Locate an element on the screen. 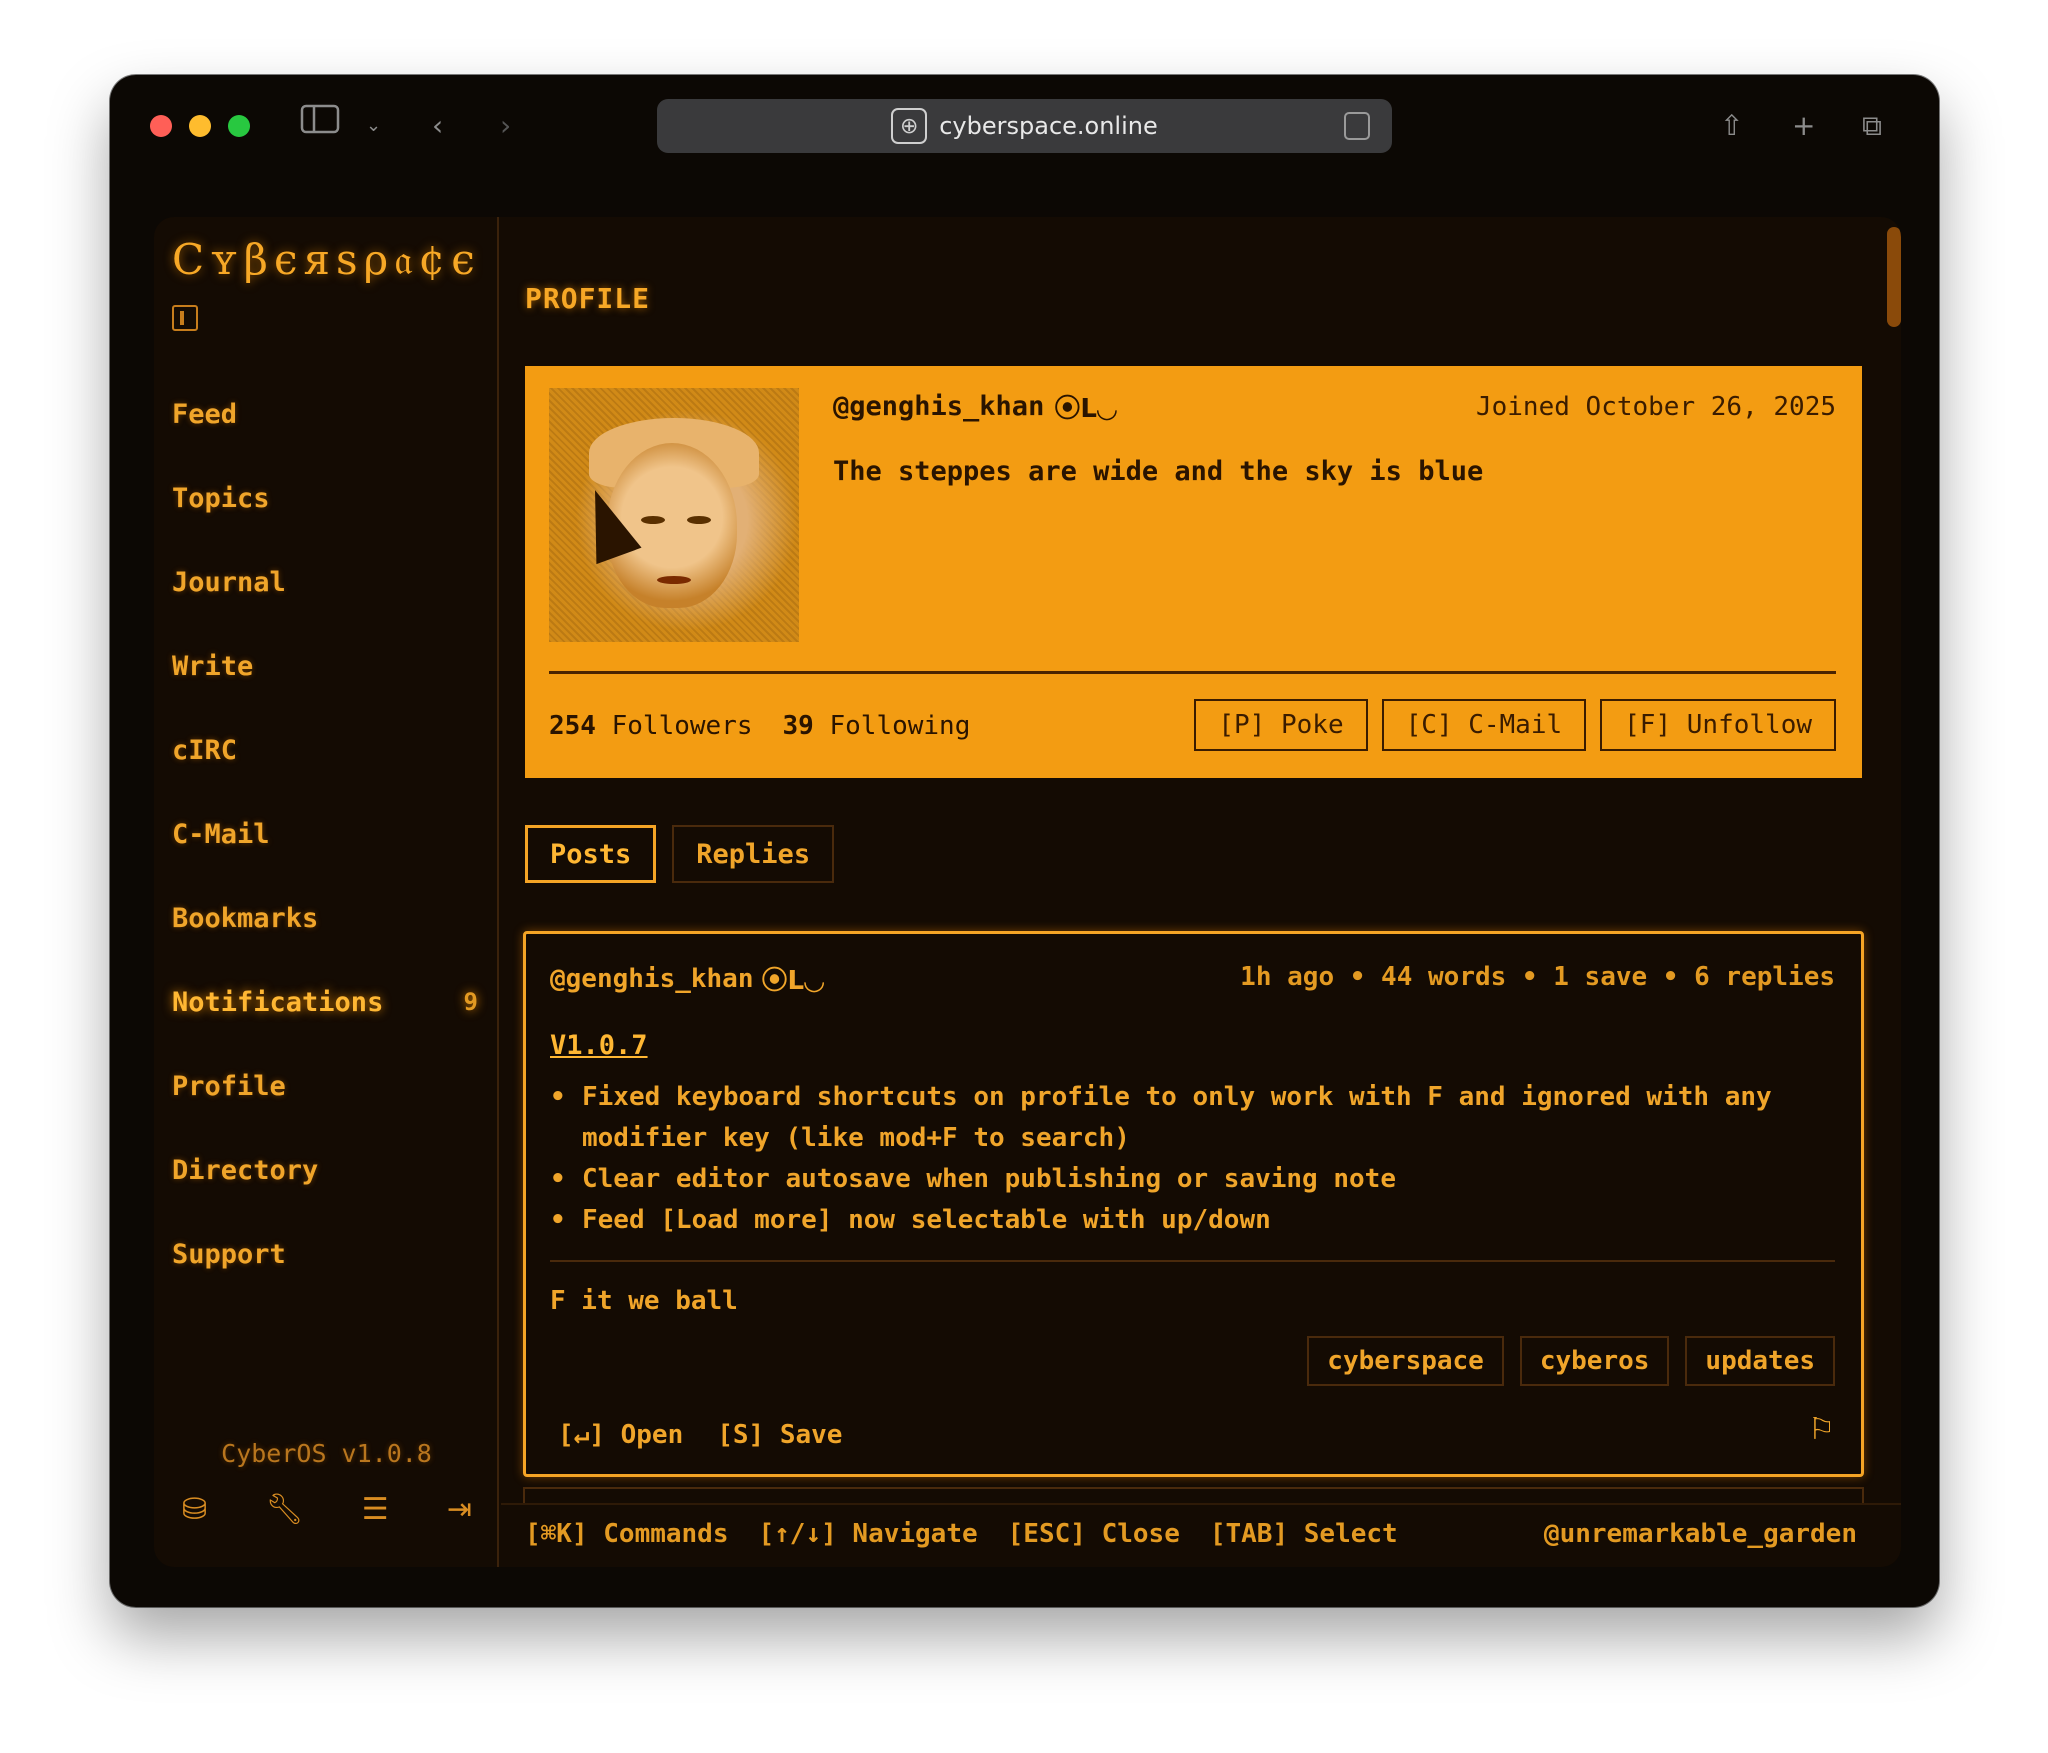  sidebar-item-support: Support is located at coordinates (327, 1254).